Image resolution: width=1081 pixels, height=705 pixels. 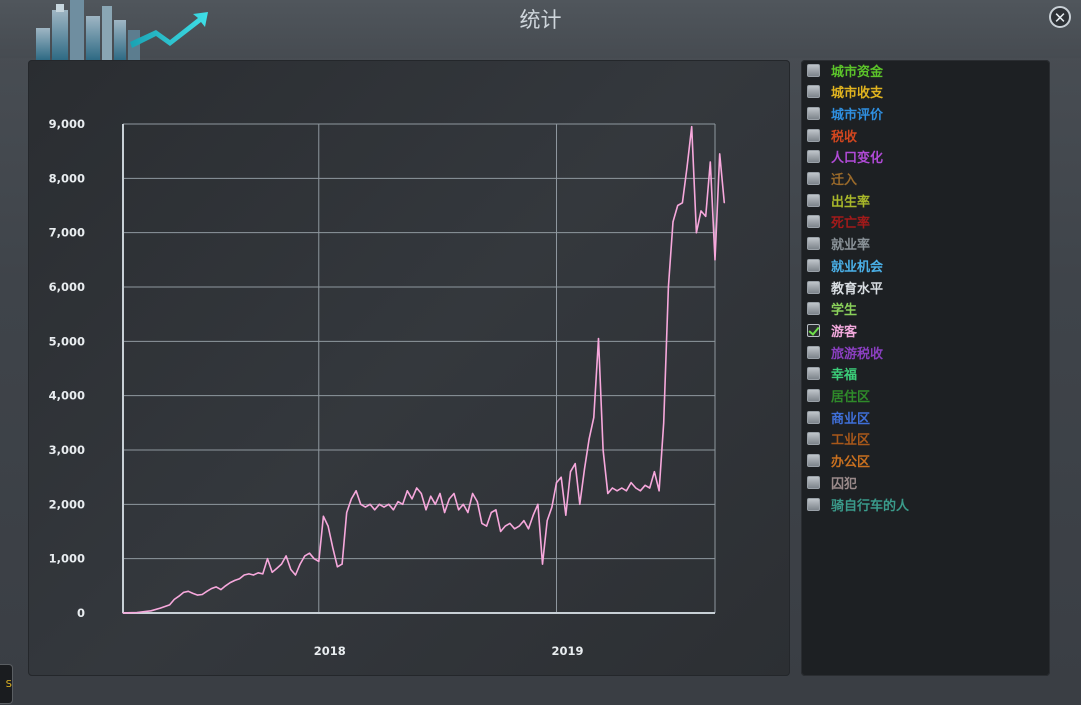 What do you see at coordinates (844, 332) in the screenshot?
I see `legend-label: 游客` at bounding box center [844, 332].